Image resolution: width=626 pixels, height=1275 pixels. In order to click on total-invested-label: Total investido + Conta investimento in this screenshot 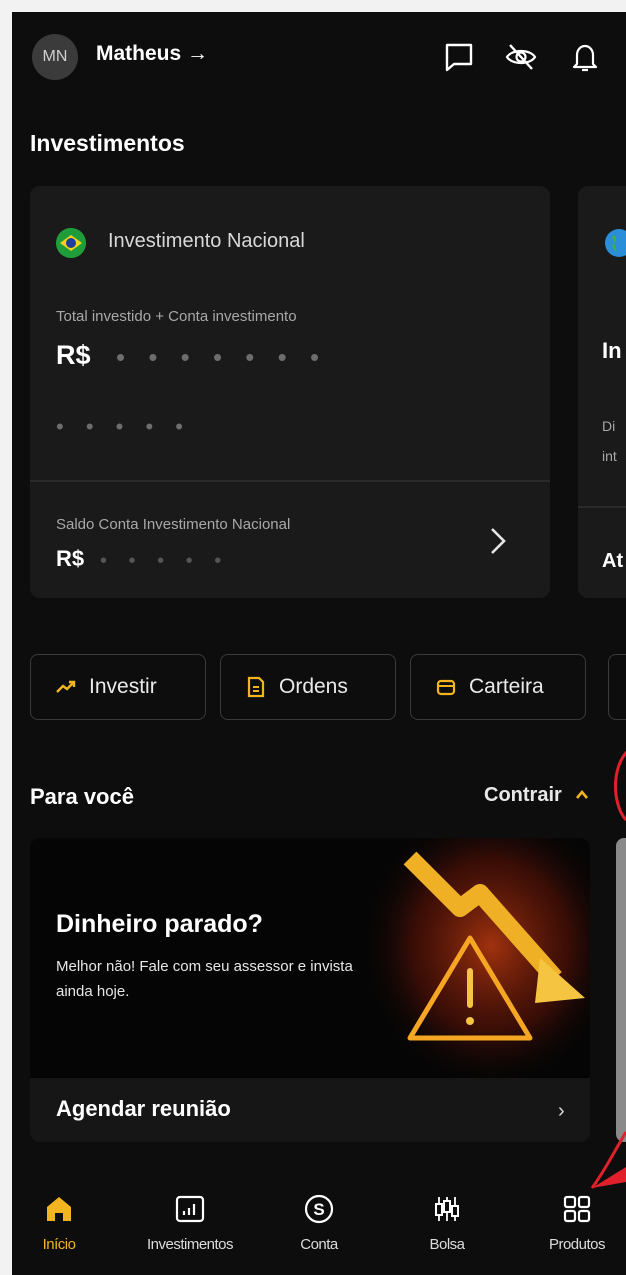, I will do `click(176, 316)`.